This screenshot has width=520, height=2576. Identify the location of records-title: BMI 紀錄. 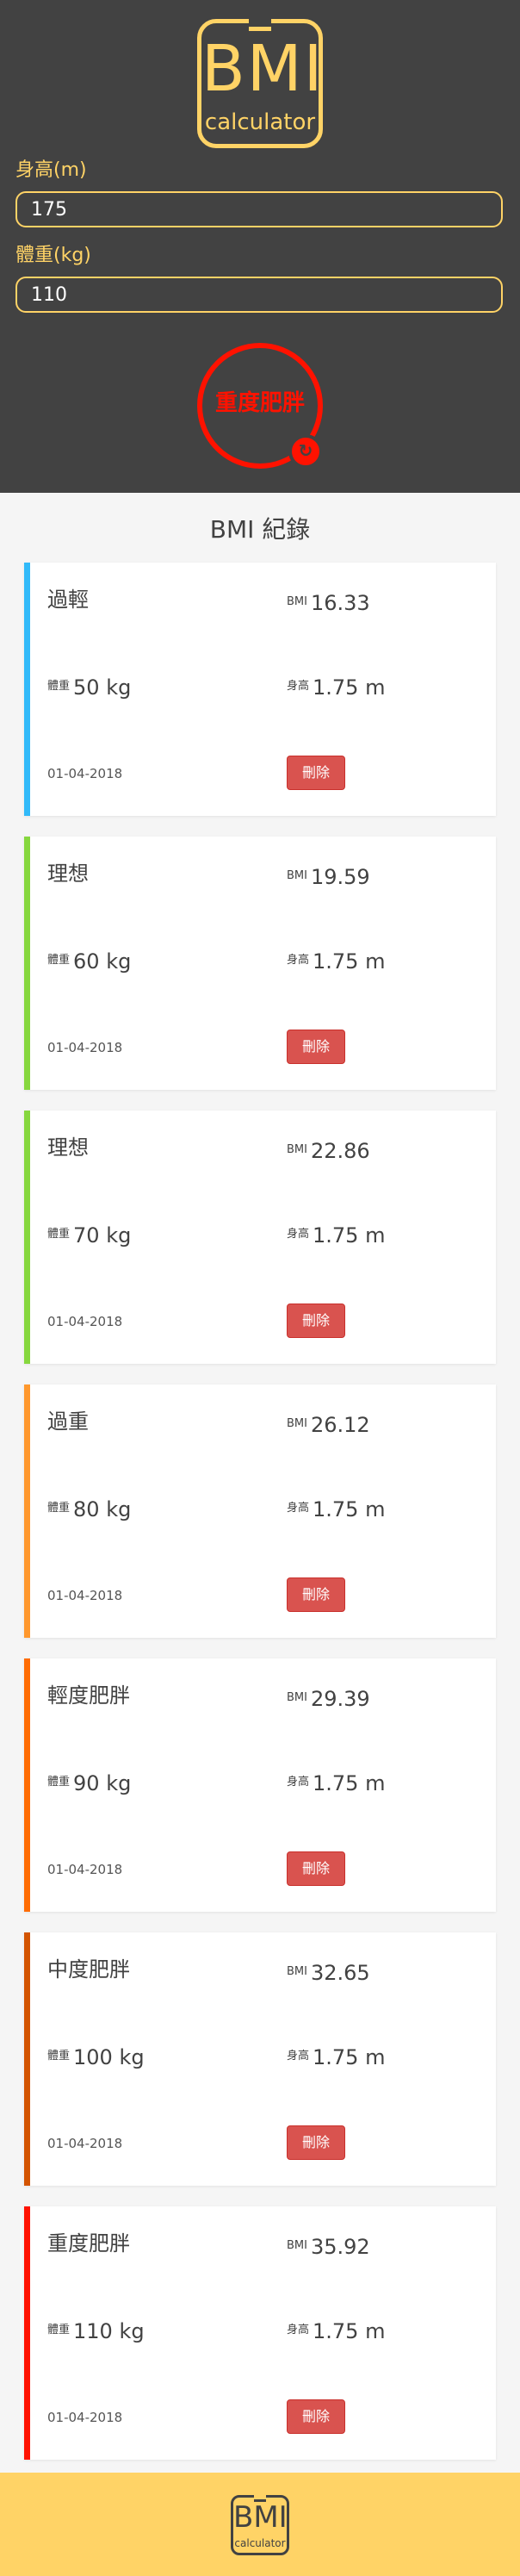
(260, 530).